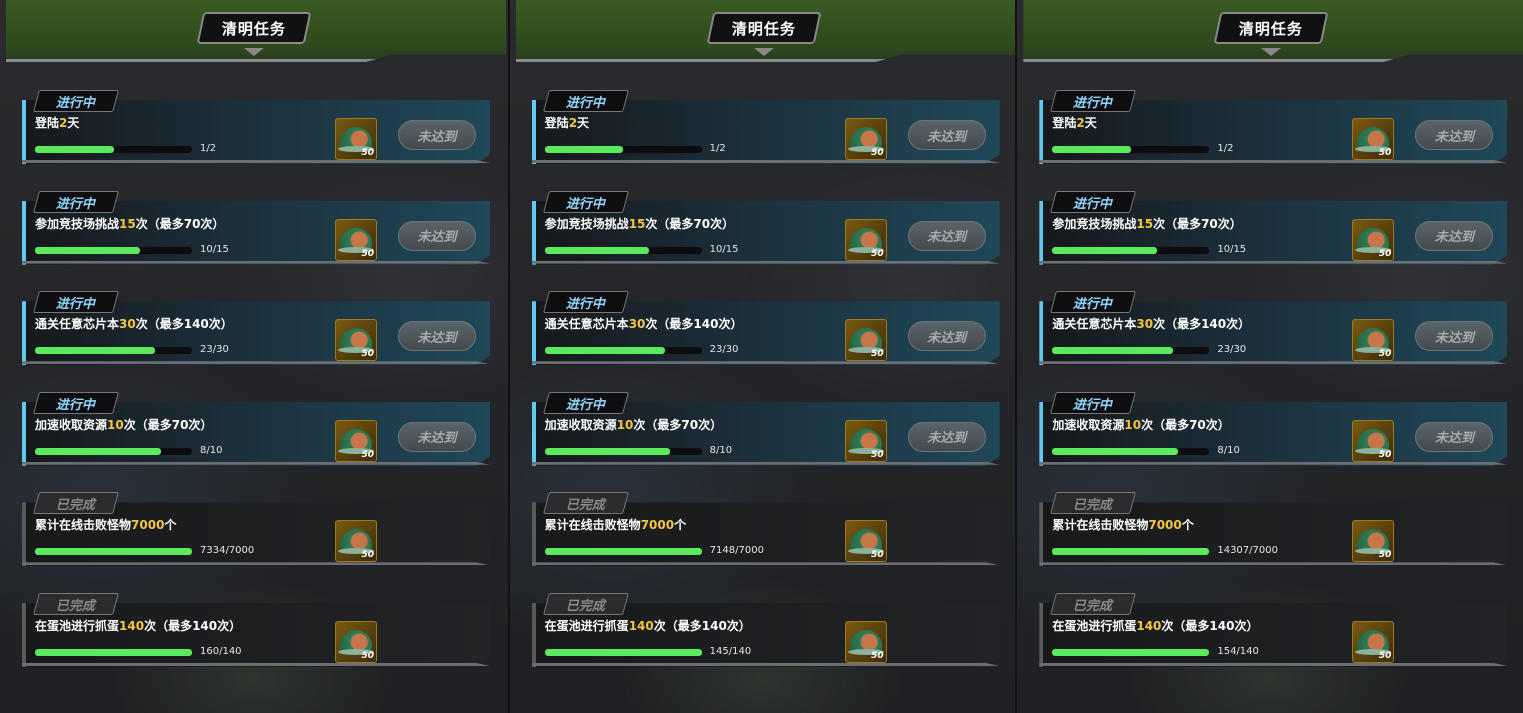 Image resolution: width=1523 pixels, height=713 pixels. What do you see at coordinates (625, 424) in the screenshot?
I see `desc-number: 10` at bounding box center [625, 424].